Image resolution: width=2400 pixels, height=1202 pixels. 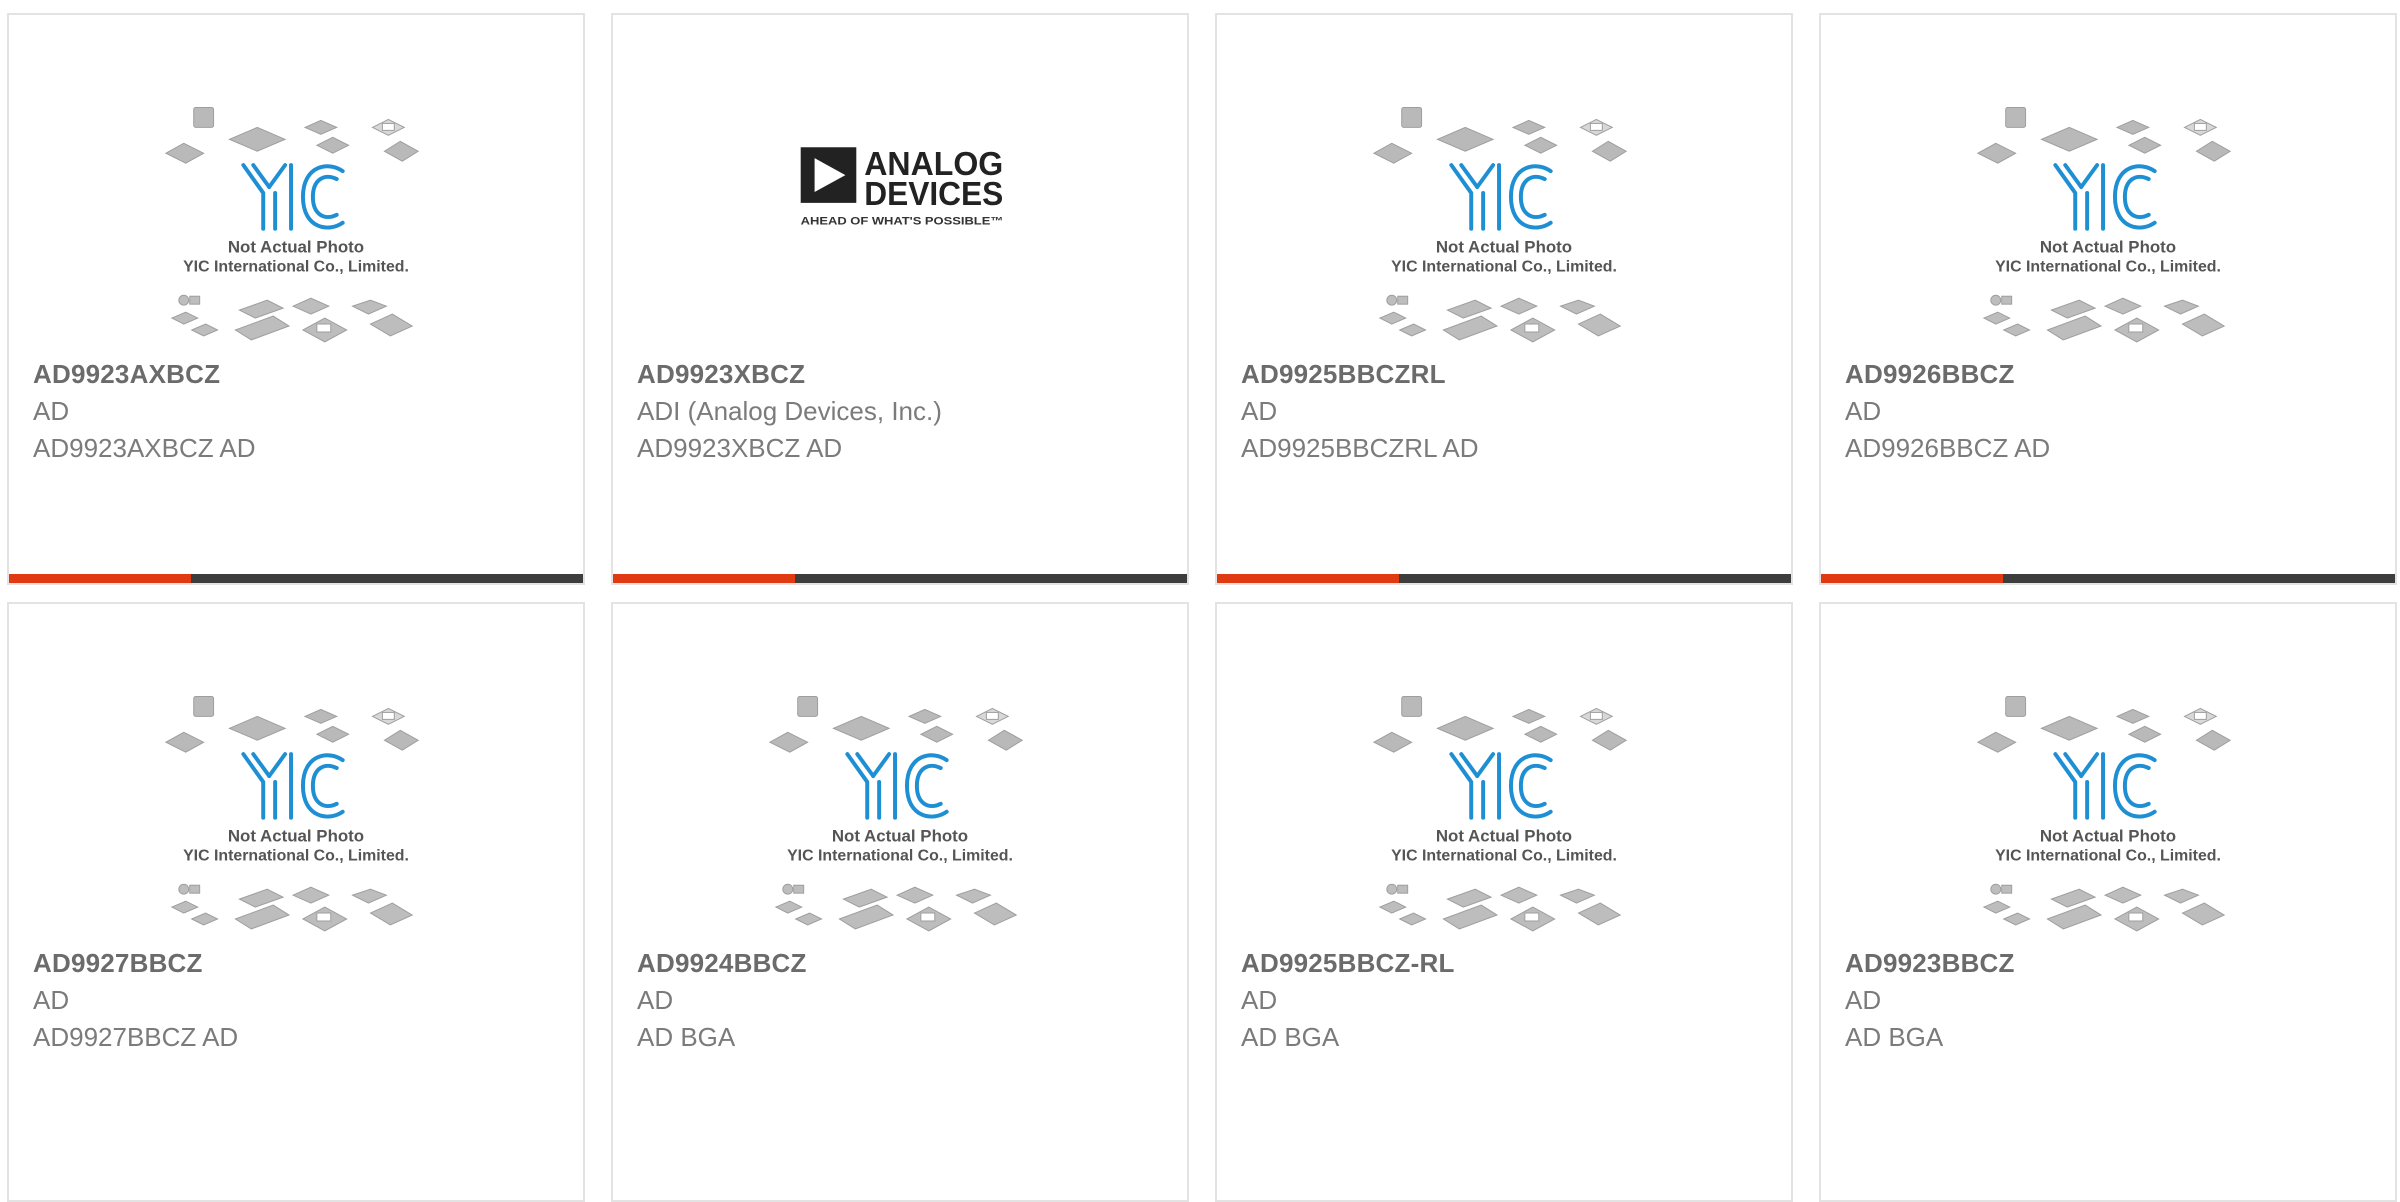 What do you see at coordinates (902, 963) in the screenshot?
I see `part-number: AD9924BBCZ` at bounding box center [902, 963].